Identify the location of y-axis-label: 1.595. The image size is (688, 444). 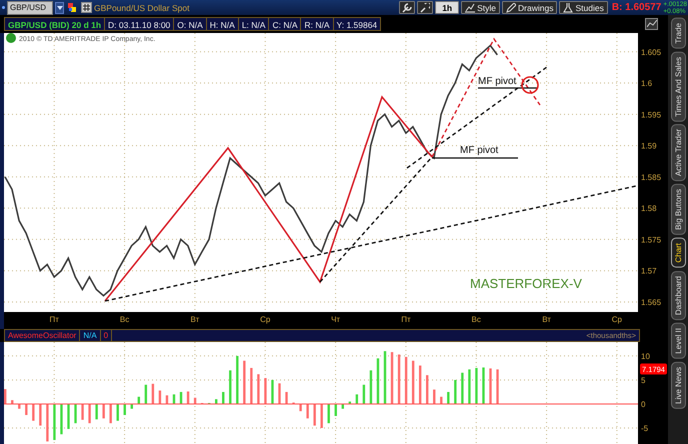
(651, 115).